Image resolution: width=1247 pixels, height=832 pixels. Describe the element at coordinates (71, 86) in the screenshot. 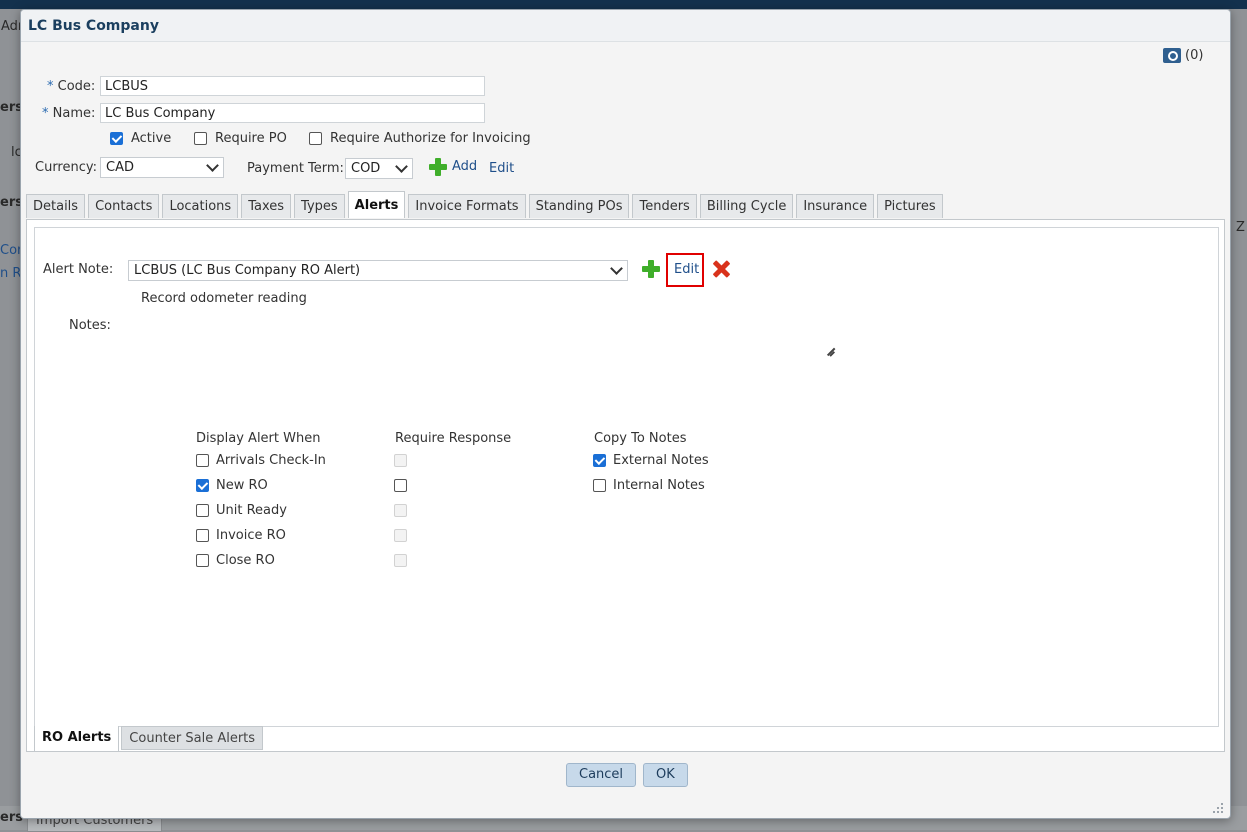

I see `code-label: * Code:` at that location.